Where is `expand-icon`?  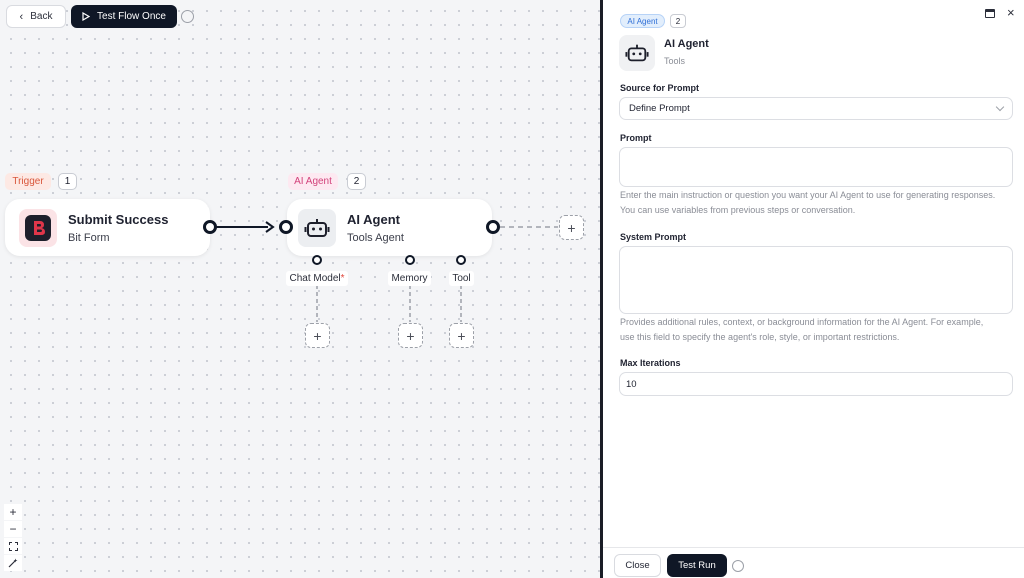
expand-icon is located at coordinates (990, 13).